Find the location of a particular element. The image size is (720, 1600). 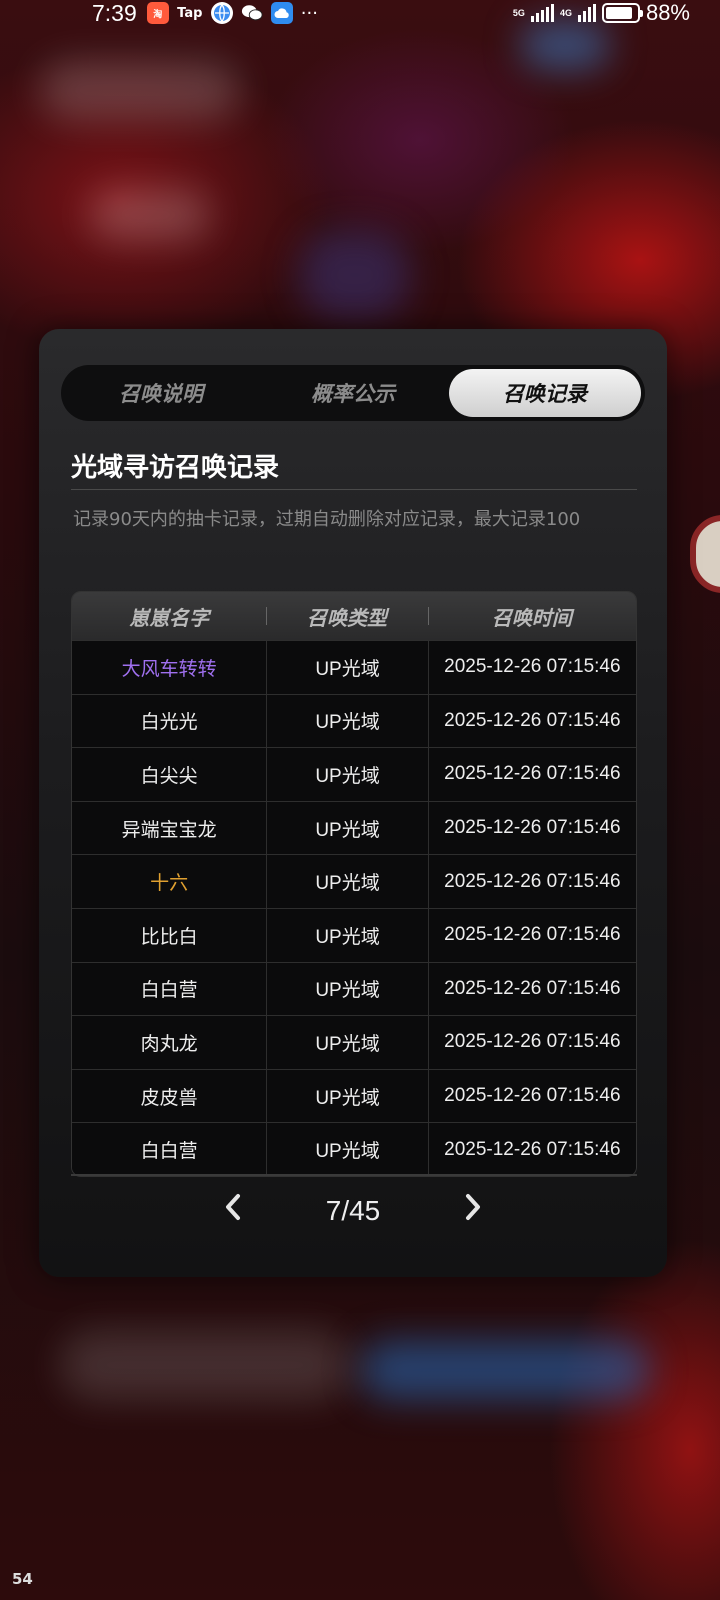

column-header-name: 崽崽名字 is located at coordinates (169, 617).